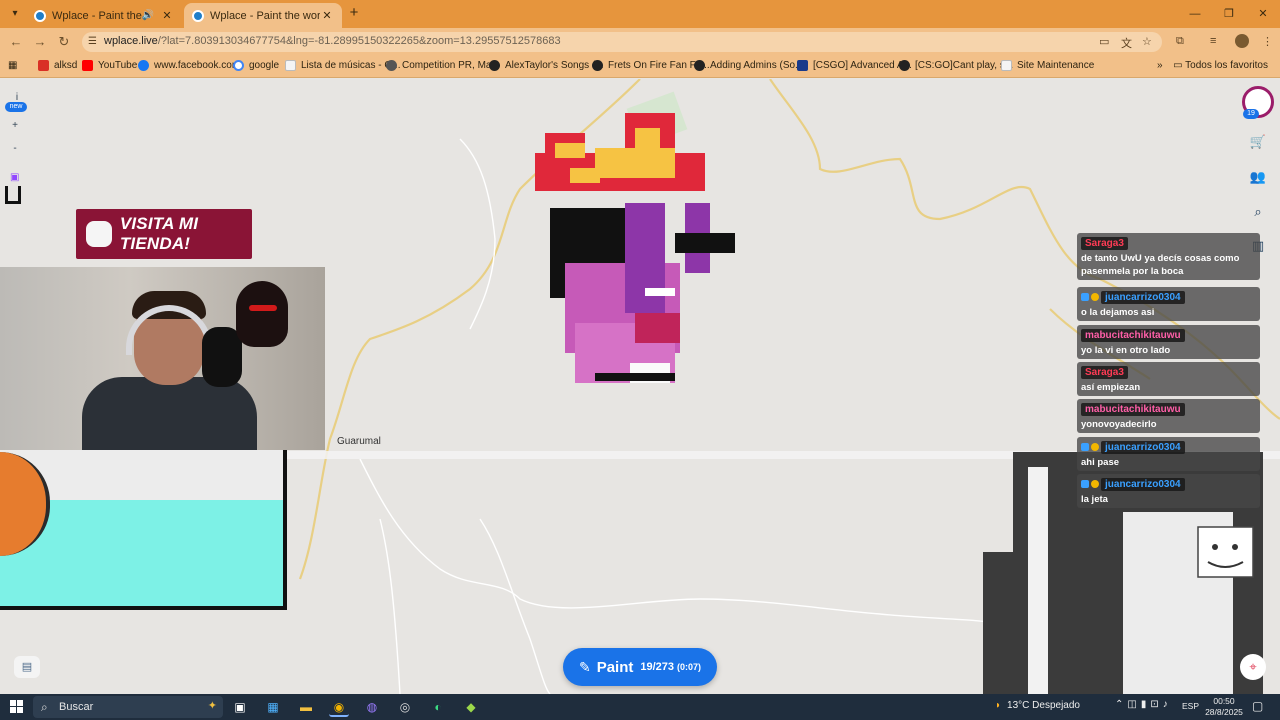 This screenshot has width=1280, height=720. Describe the element at coordinates (262, 314) in the screenshot. I see `demon-mask` at that location.